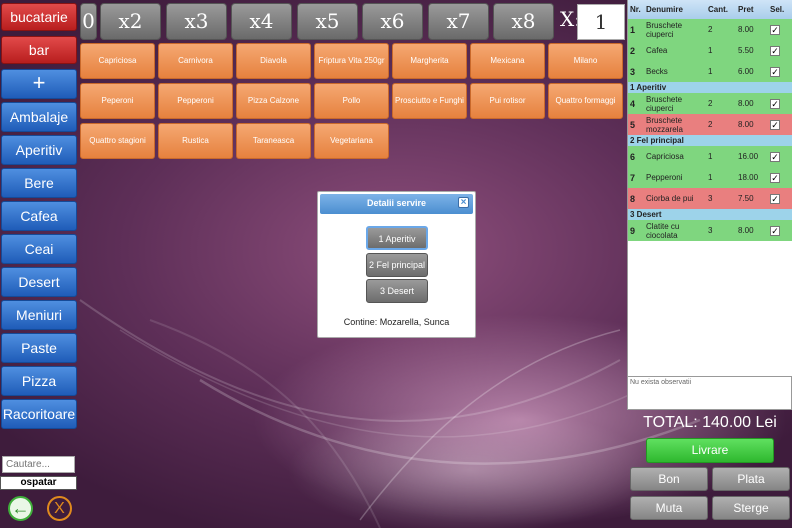 The height and width of the screenshot is (528, 792). What do you see at coordinates (751, 479) in the screenshot?
I see `pay-button: Plata` at bounding box center [751, 479].